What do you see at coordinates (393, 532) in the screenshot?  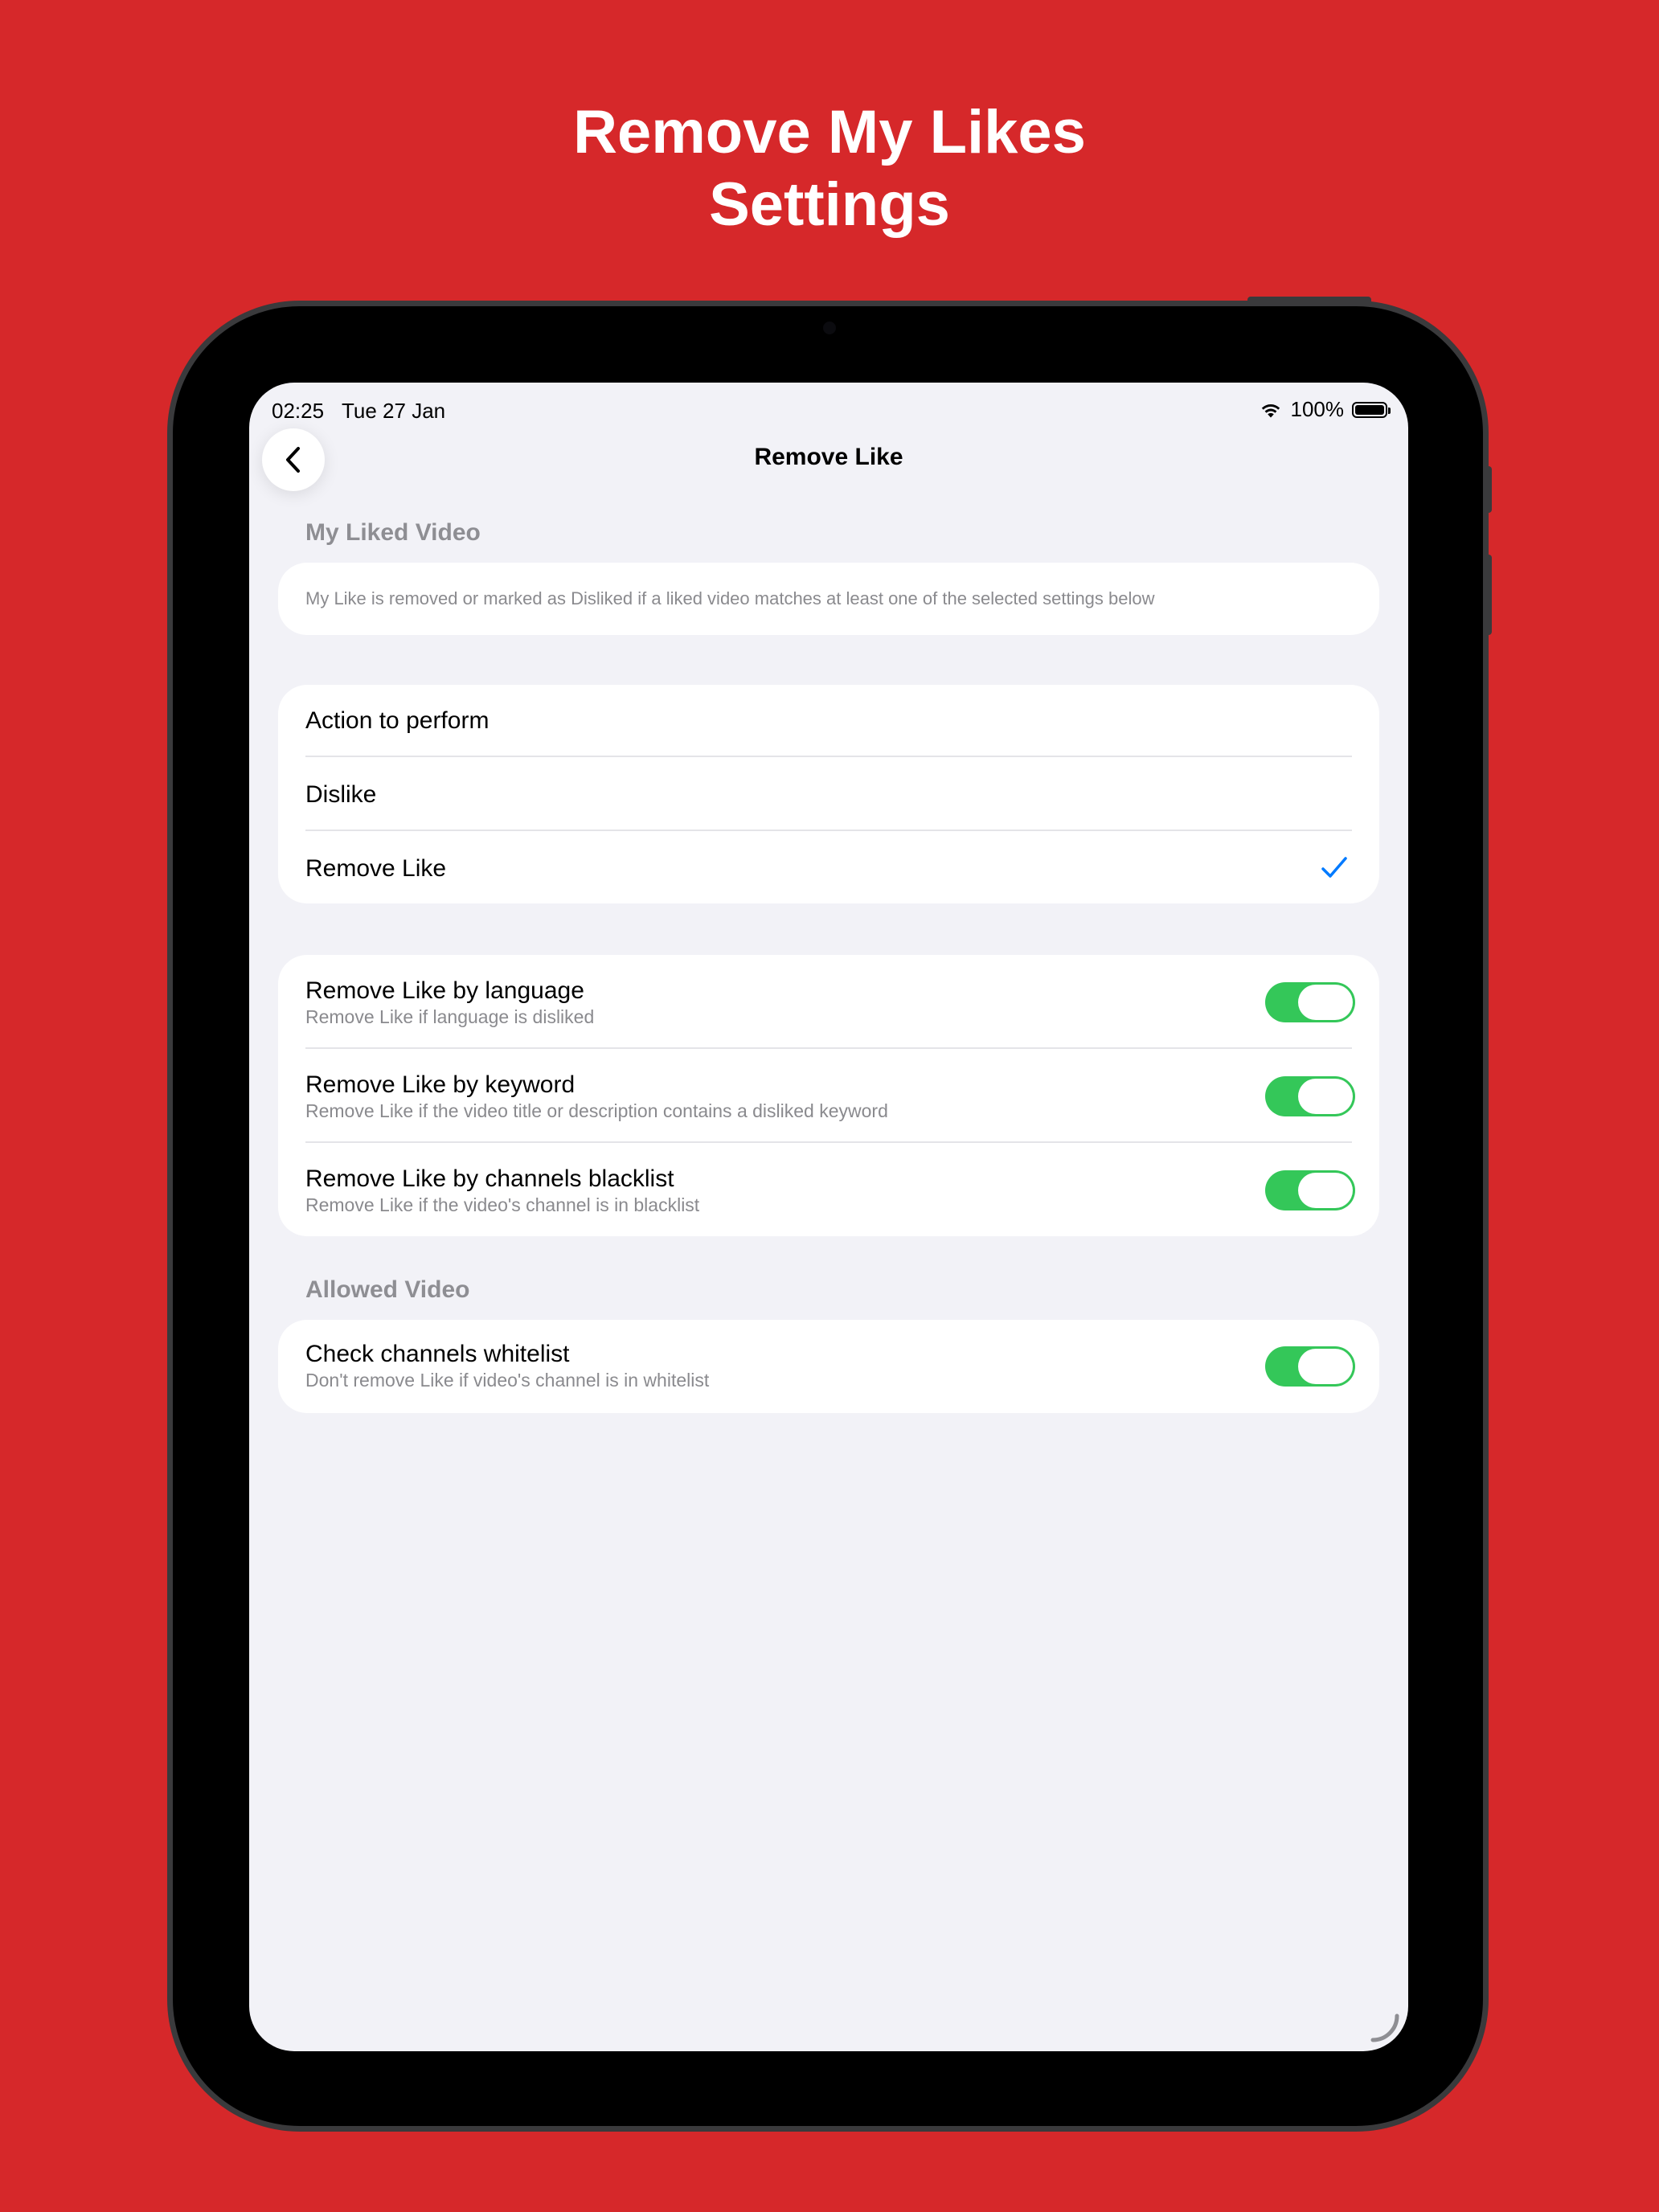 I see `section-header-my-liked-video: My Liked Video` at bounding box center [393, 532].